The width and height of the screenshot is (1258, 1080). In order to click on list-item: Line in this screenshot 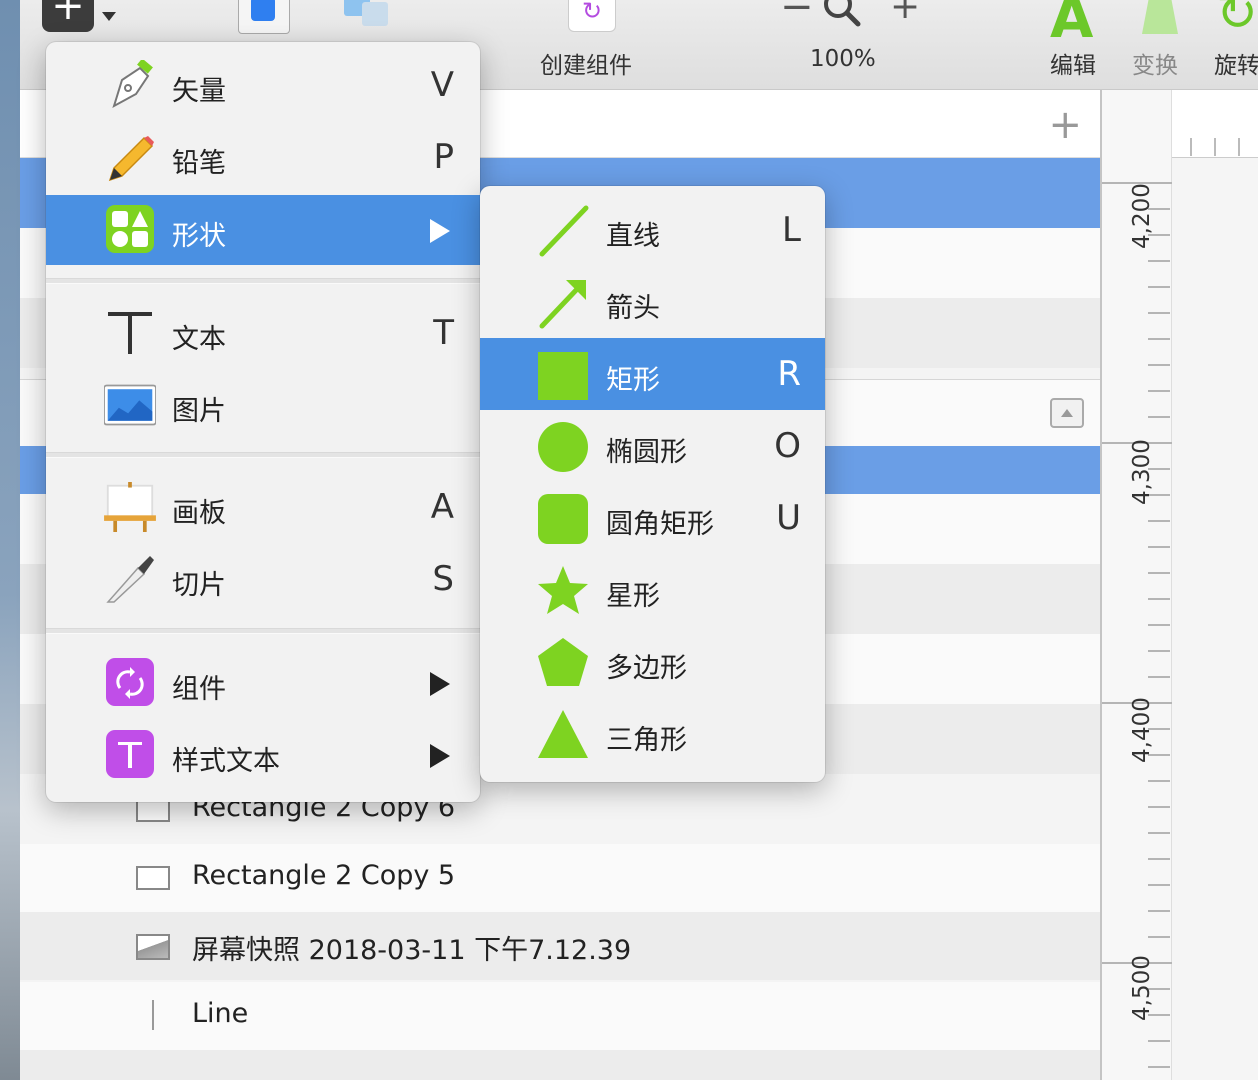, I will do `click(560, 1016)`.